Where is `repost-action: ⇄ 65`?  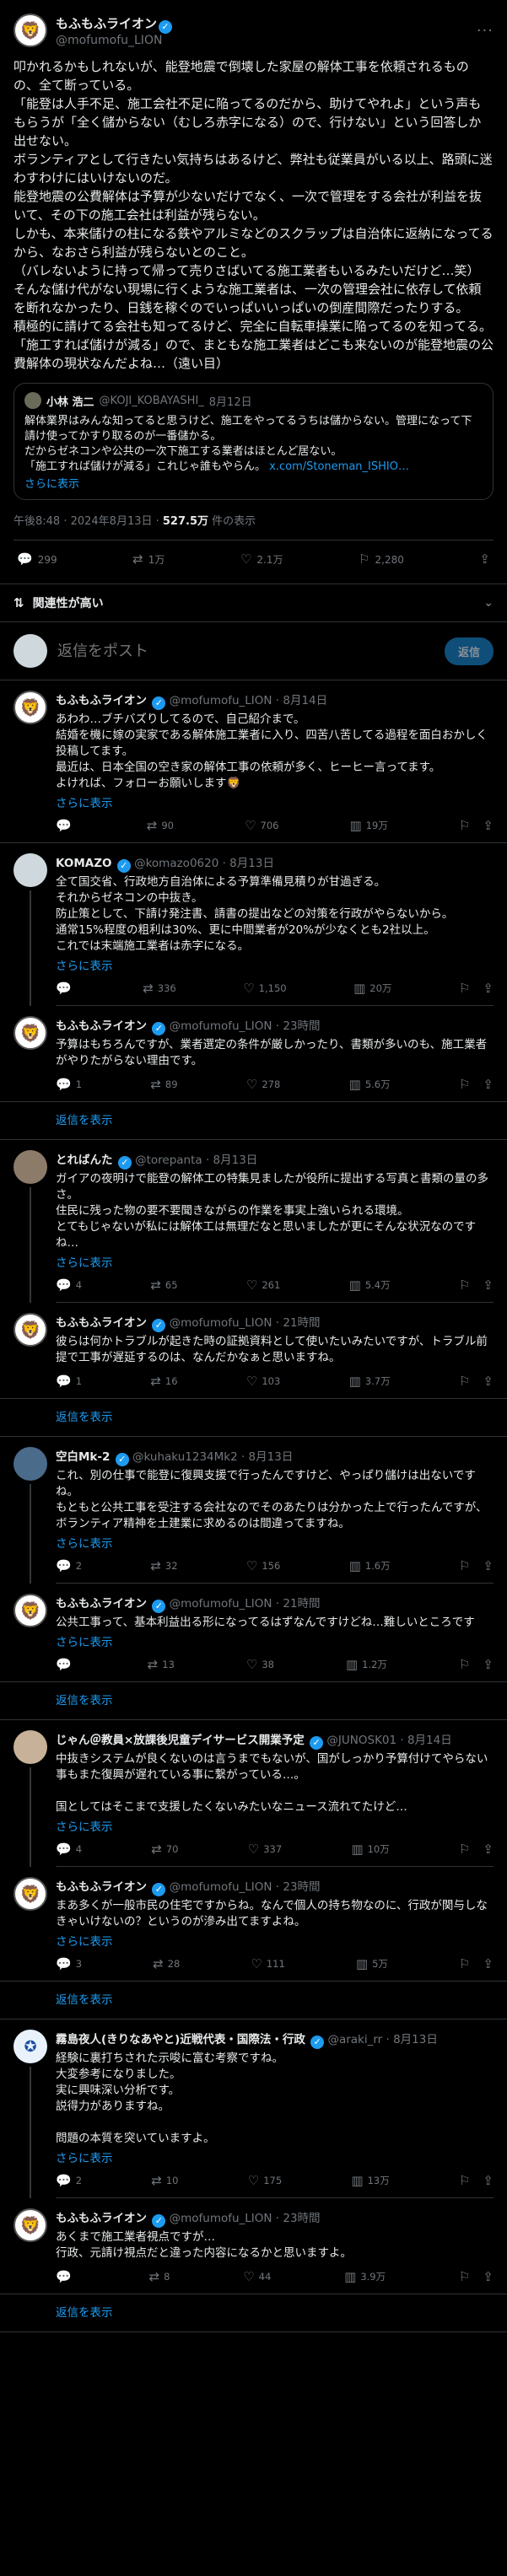
repost-action: ⇄ 65 is located at coordinates (163, 1285).